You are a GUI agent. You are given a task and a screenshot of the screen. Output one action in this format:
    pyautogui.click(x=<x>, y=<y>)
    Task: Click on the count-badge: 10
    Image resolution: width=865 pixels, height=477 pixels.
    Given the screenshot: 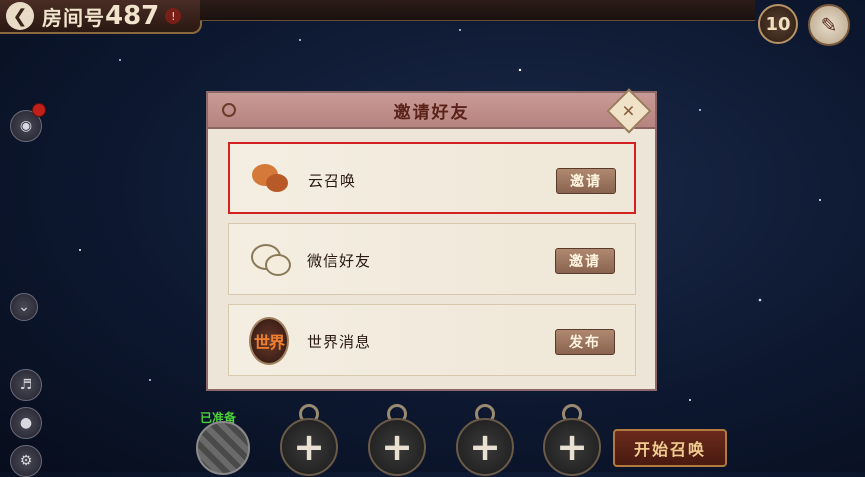 What is the action you would take?
    pyautogui.click(x=778, y=24)
    